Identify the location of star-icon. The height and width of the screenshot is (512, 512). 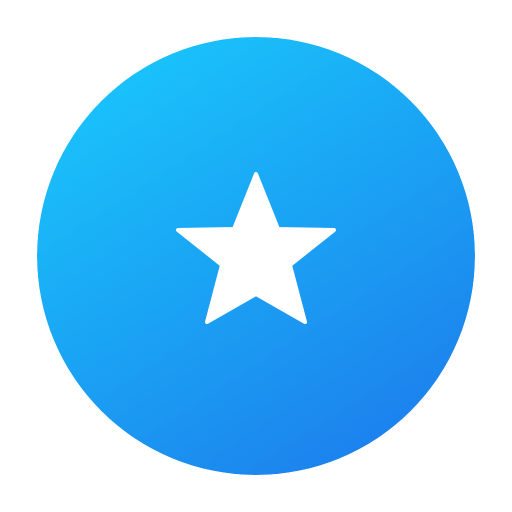
(256, 248).